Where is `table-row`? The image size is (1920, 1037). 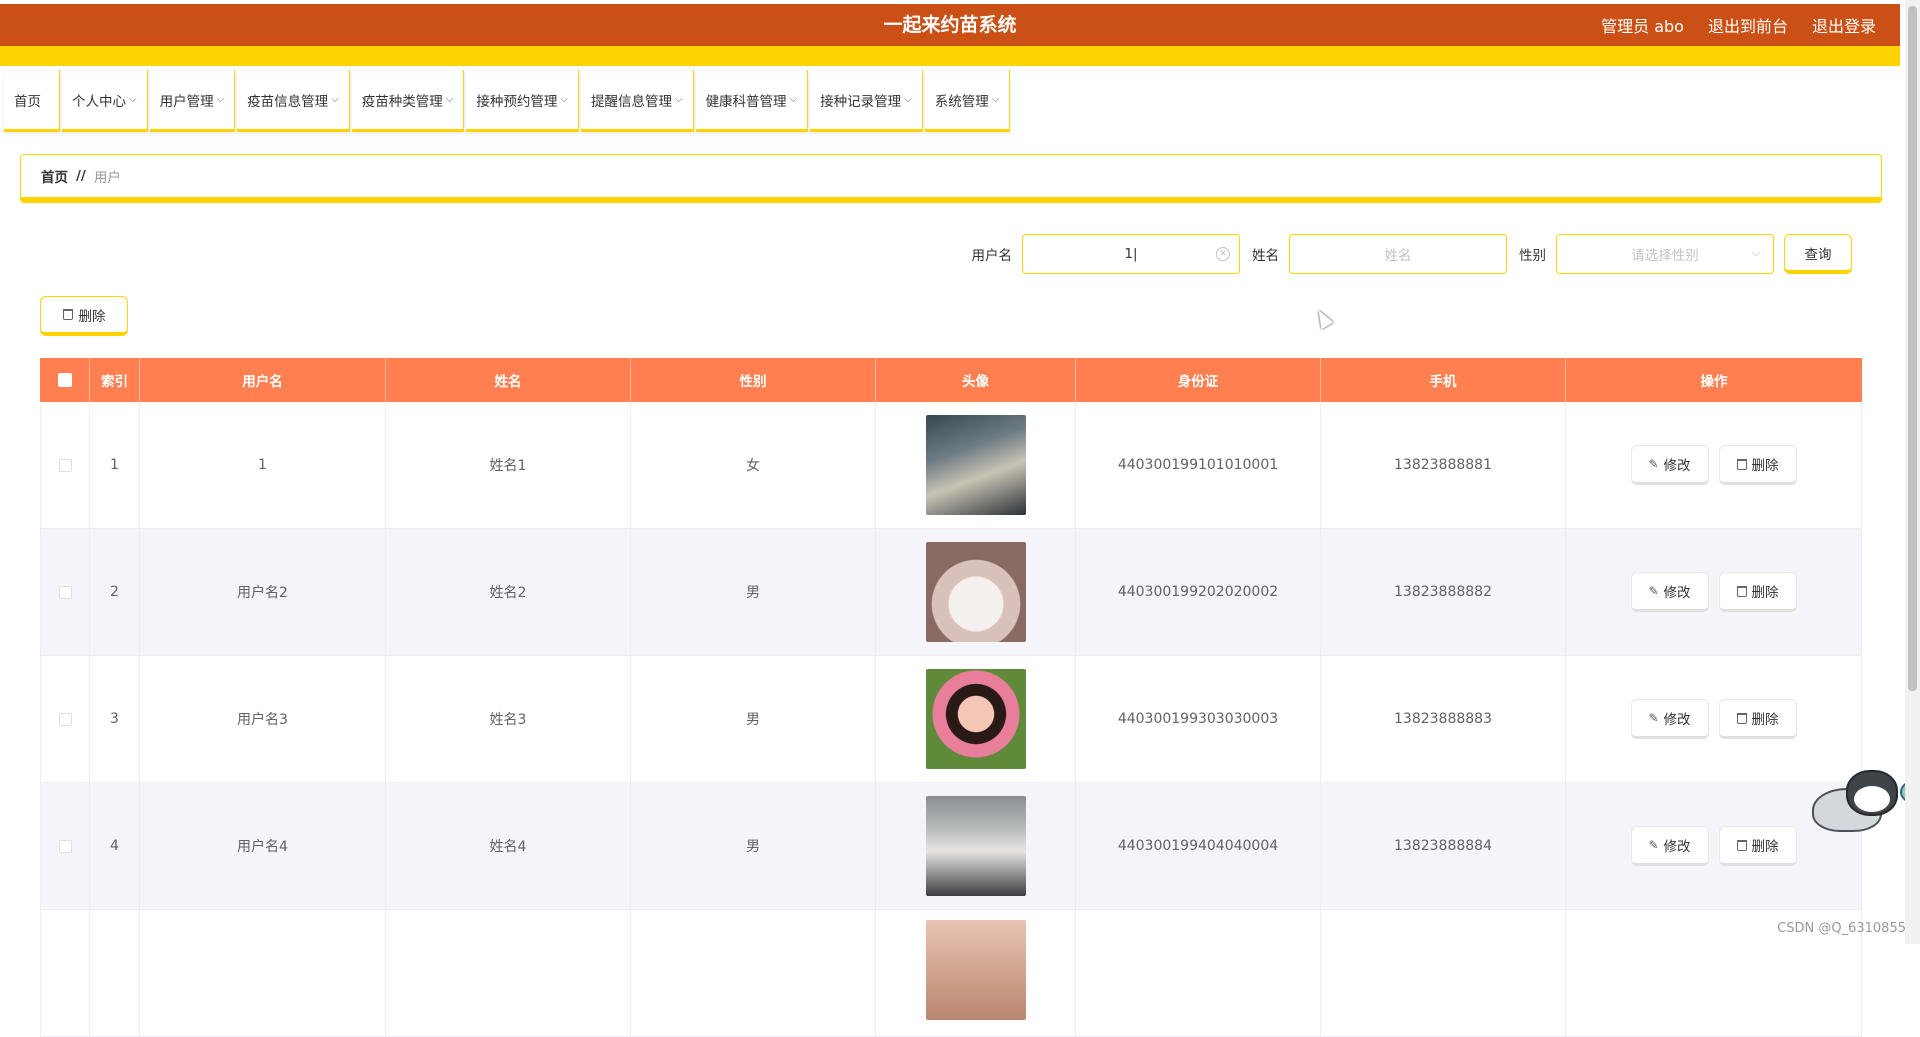 table-row is located at coordinates (951, 973).